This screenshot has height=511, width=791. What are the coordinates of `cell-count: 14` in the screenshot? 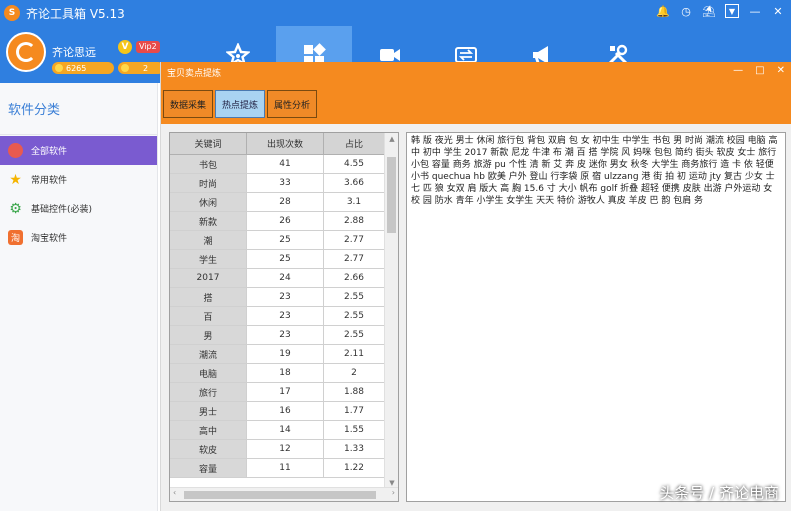 It's located at (285, 430).